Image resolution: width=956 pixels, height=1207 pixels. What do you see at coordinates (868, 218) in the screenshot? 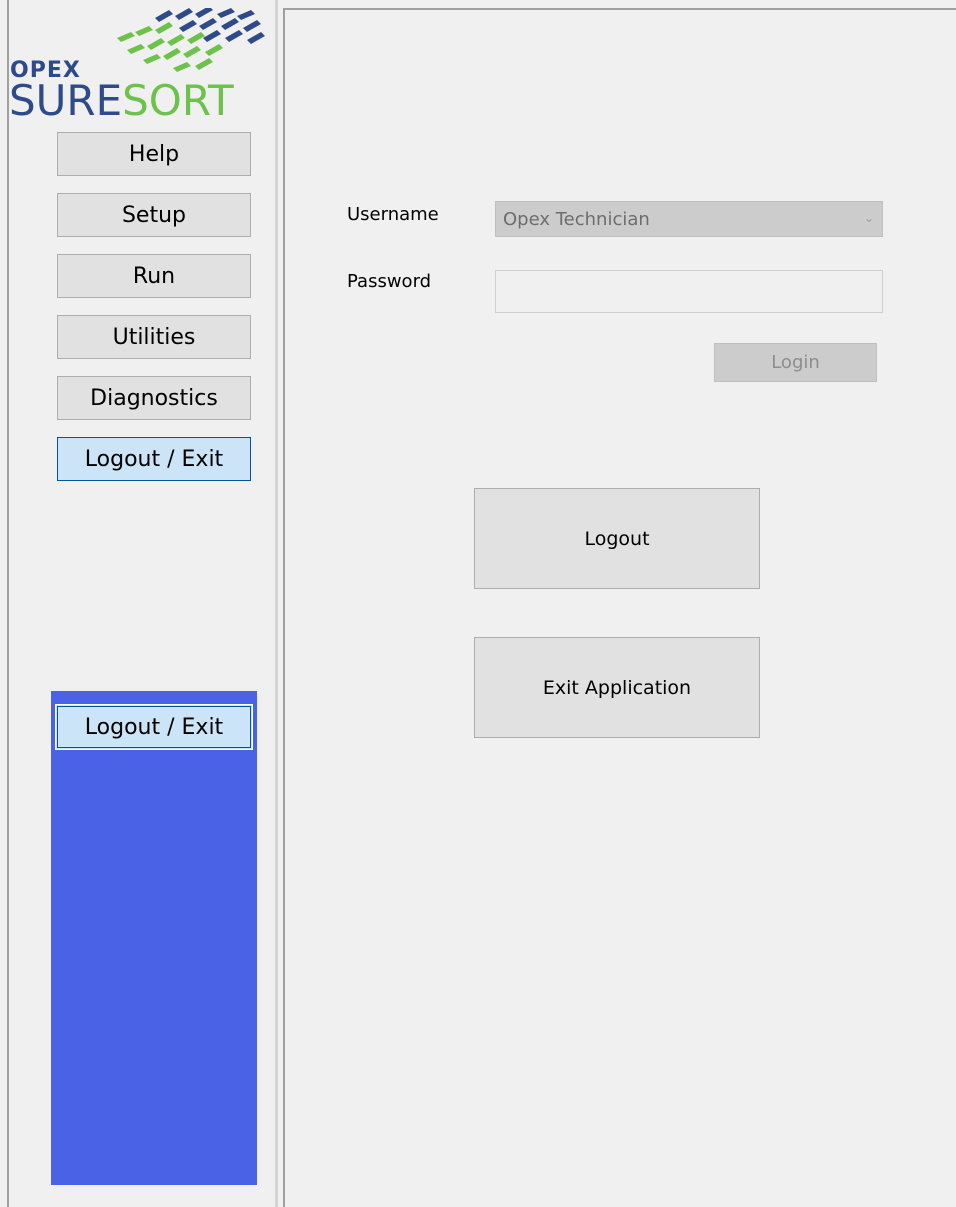
I see `chevron-down-icon: ⌄` at bounding box center [868, 218].